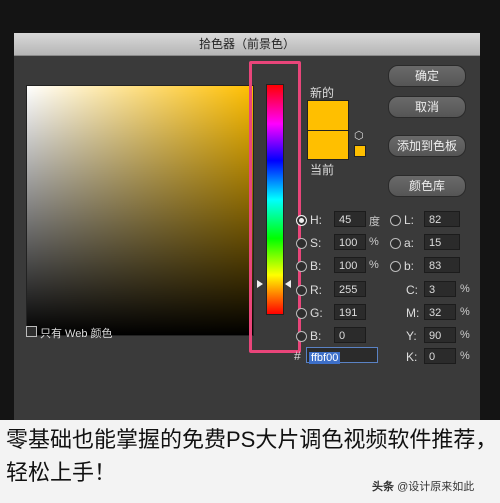  I want to click on blue-input: 0, so click(350, 335).